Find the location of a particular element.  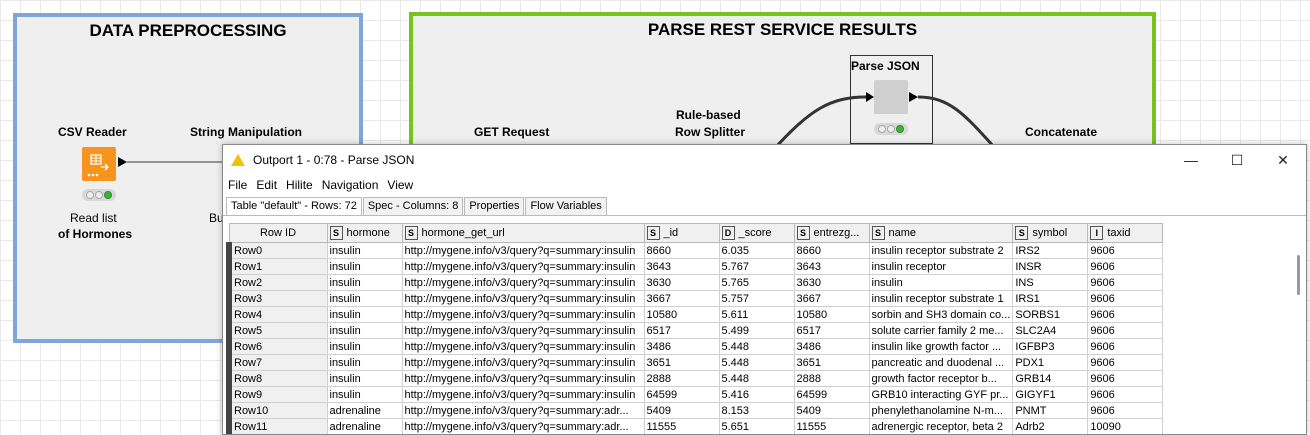

table-cell: 5.767 is located at coordinates (756, 266).